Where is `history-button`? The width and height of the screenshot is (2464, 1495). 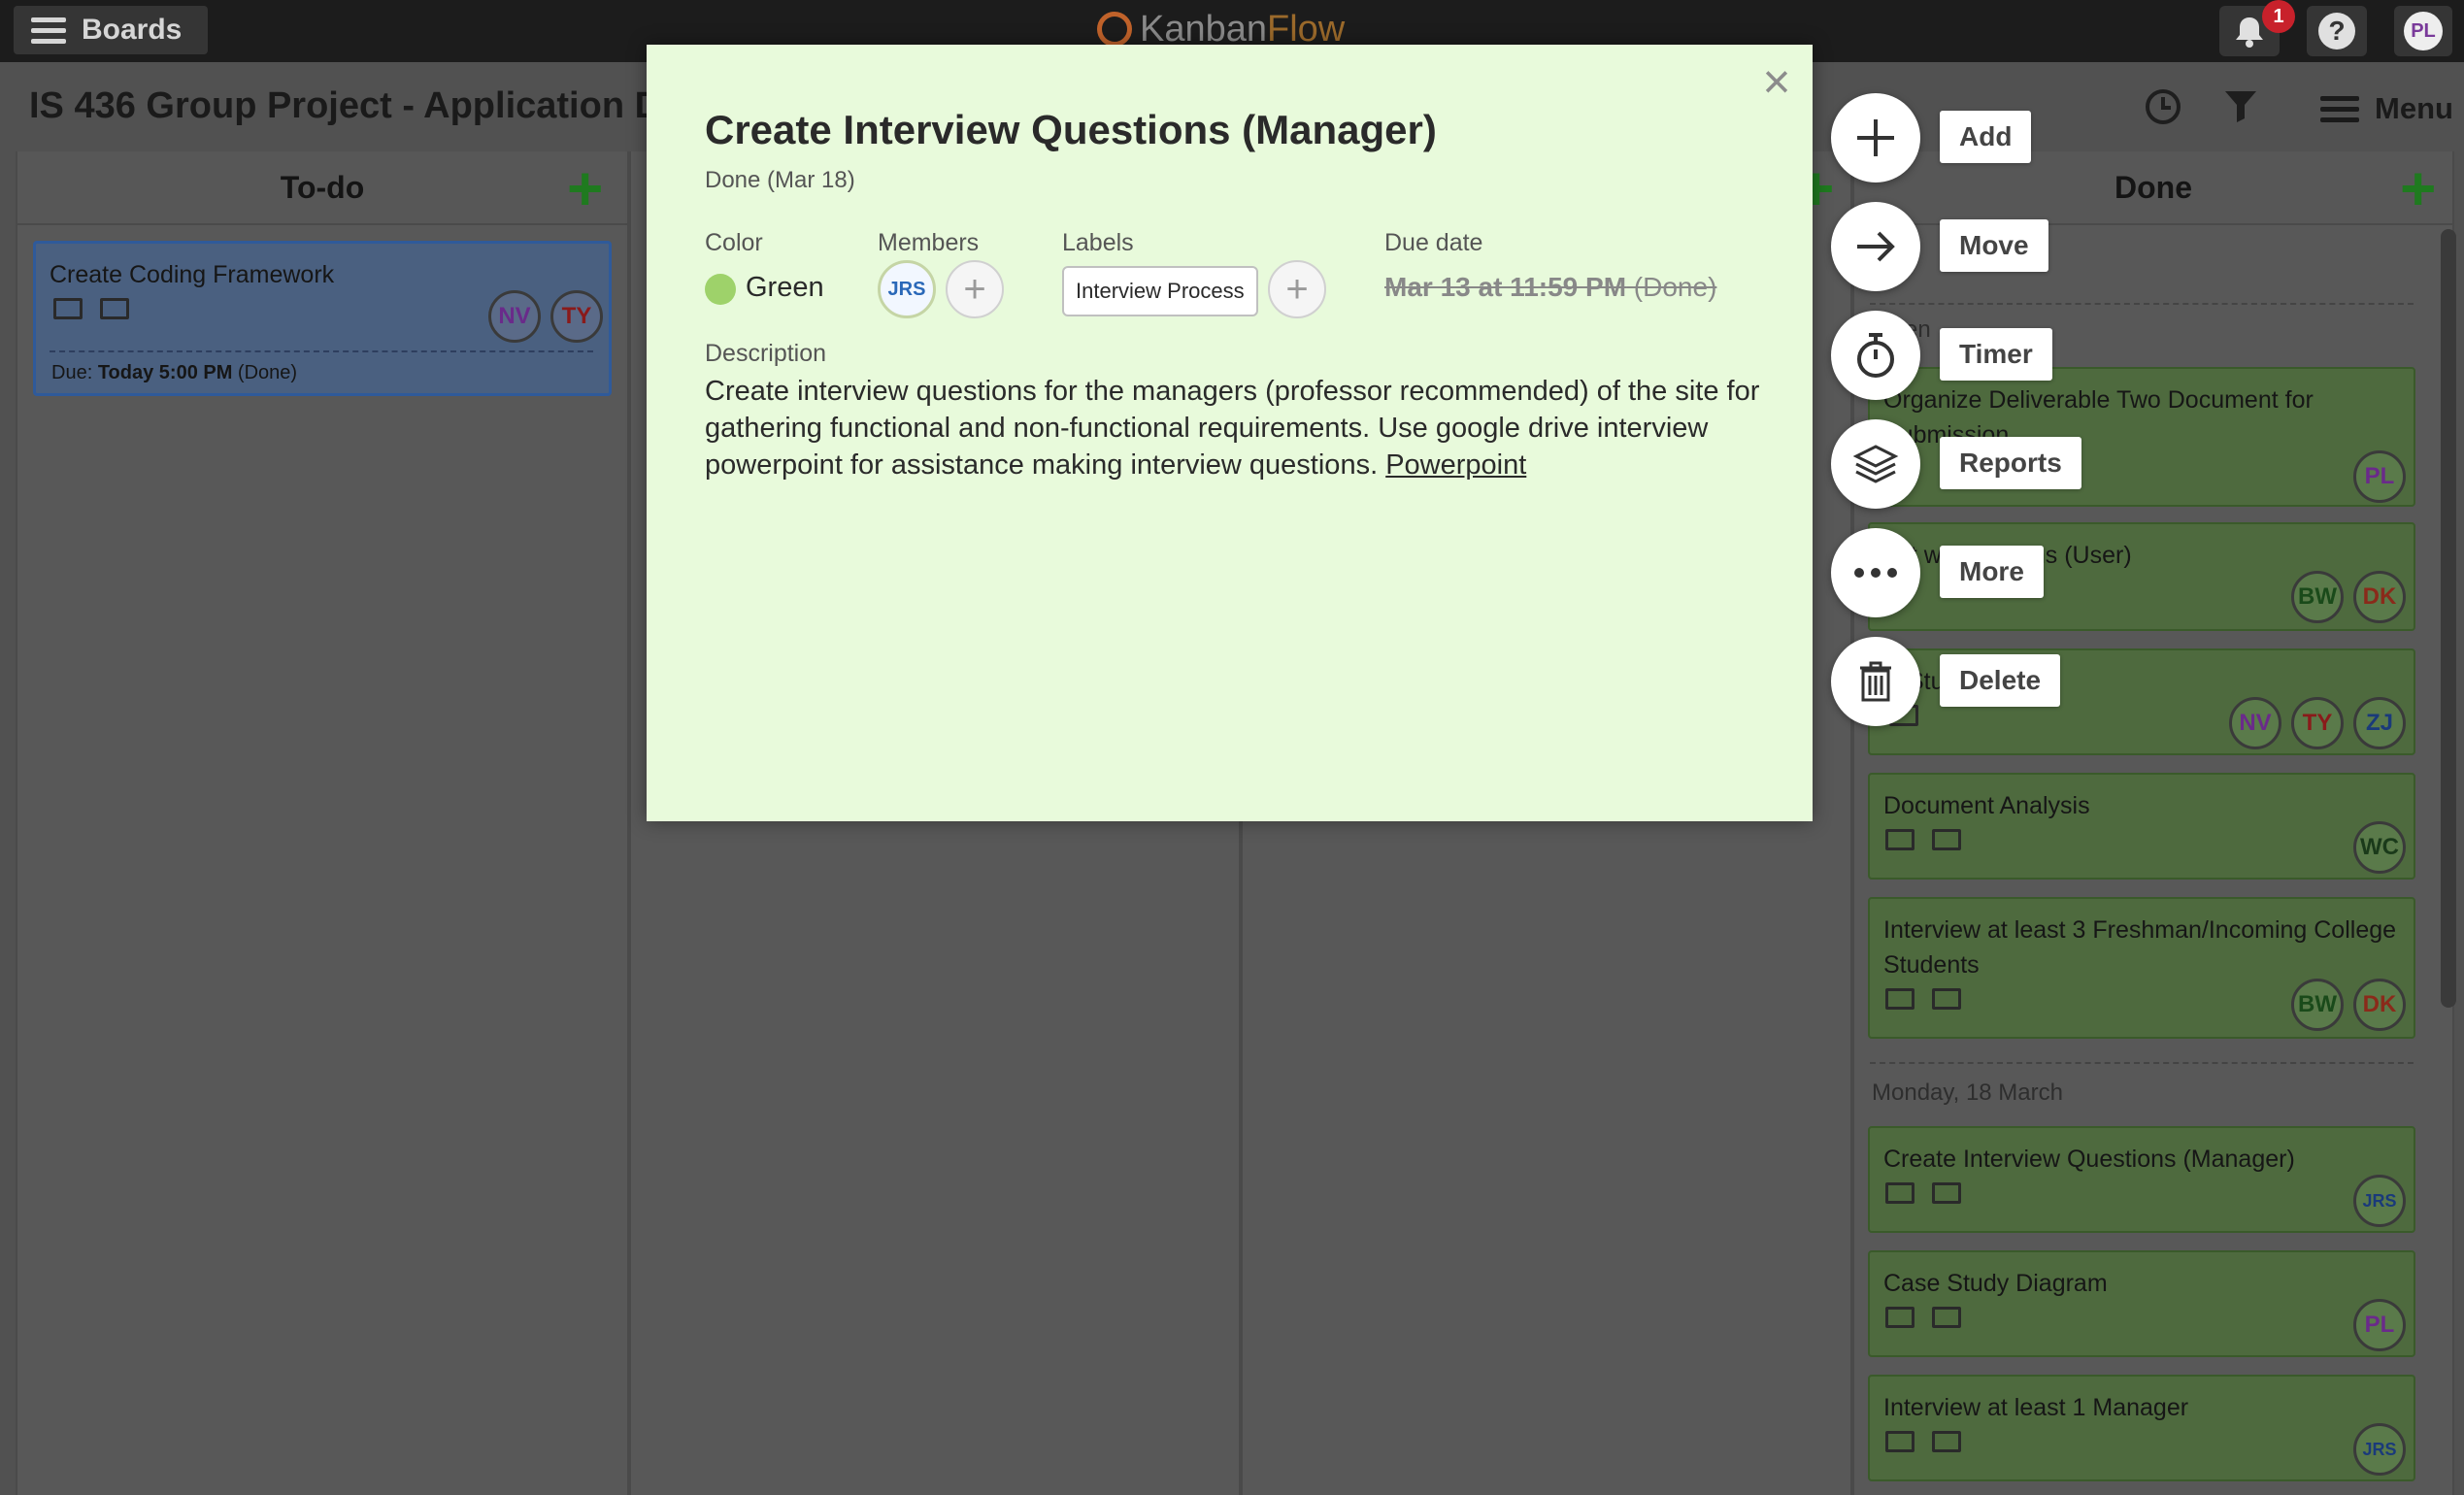 history-button is located at coordinates (2163, 111).